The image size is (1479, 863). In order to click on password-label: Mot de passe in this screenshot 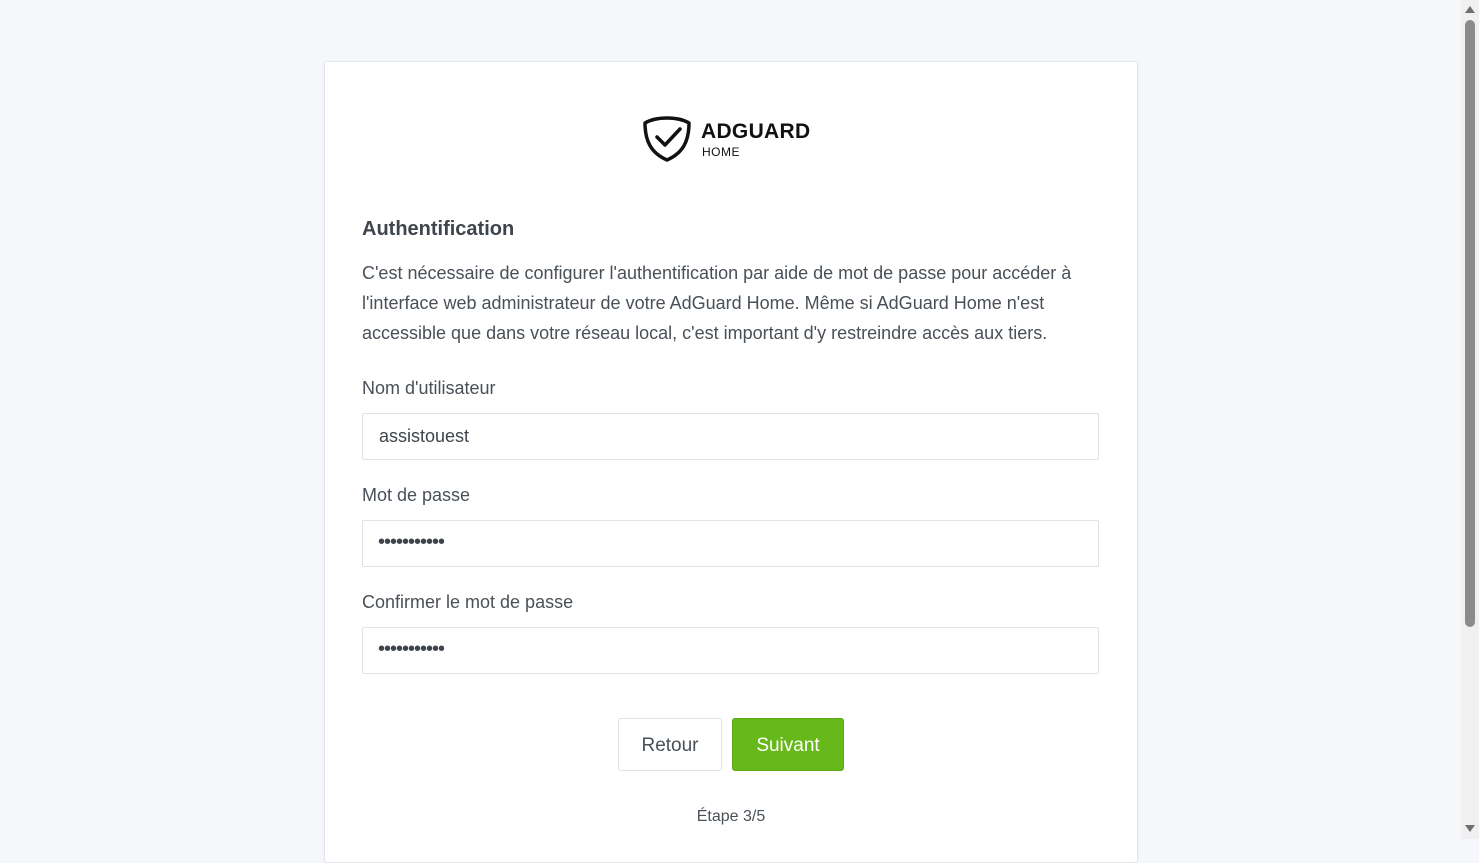, I will do `click(416, 495)`.